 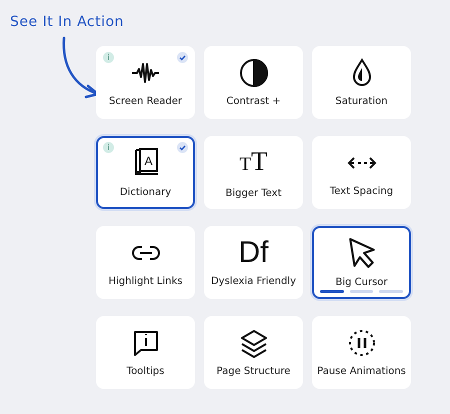 What do you see at coordinates (145, 281) in the screenshot?
I see `tile-label: Highlight Links` at bounding box center [145, 281].